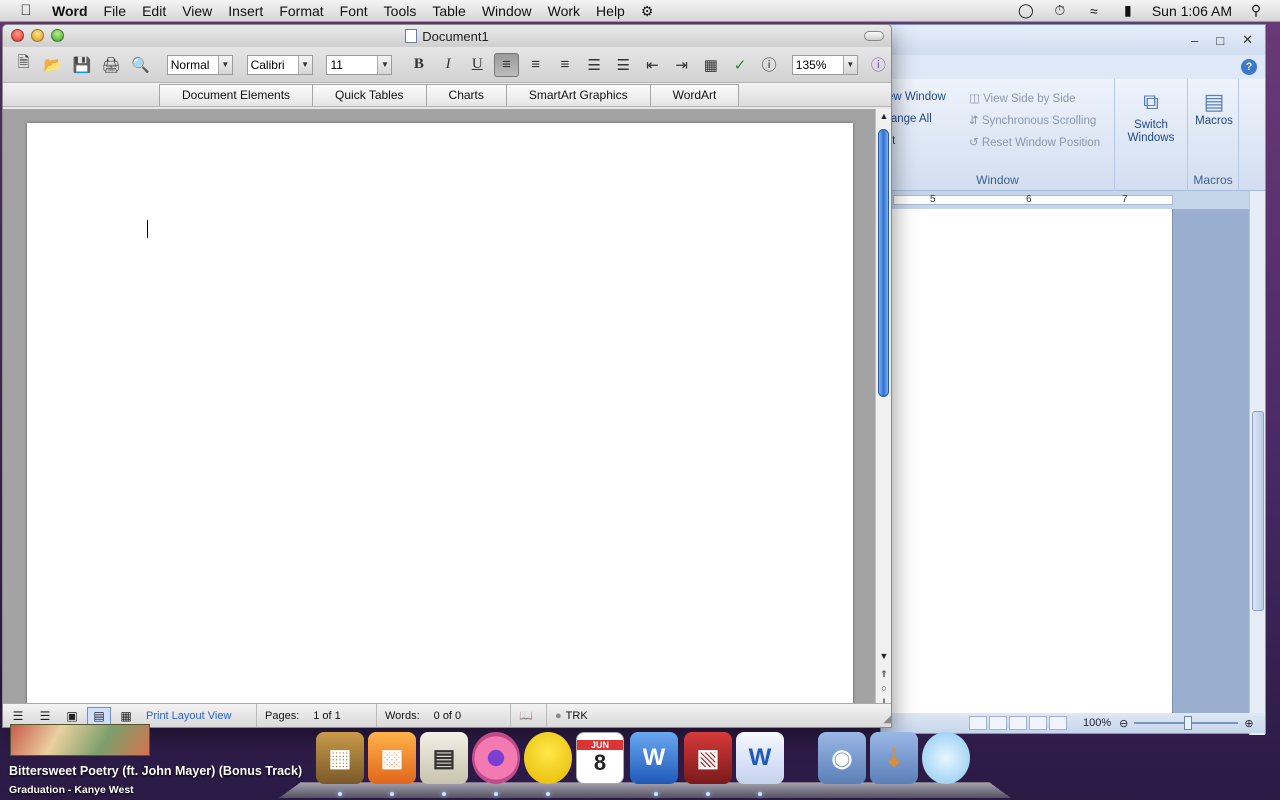 This screenshot has height=800, width=1280. I want to click on tab-document-elements: Document Elements, so click(236, 95).